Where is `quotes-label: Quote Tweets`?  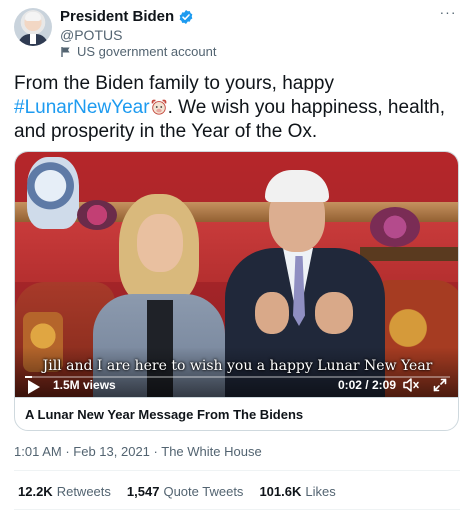 quotes-label: Quote Tweets is located at coordinates (203, 491).